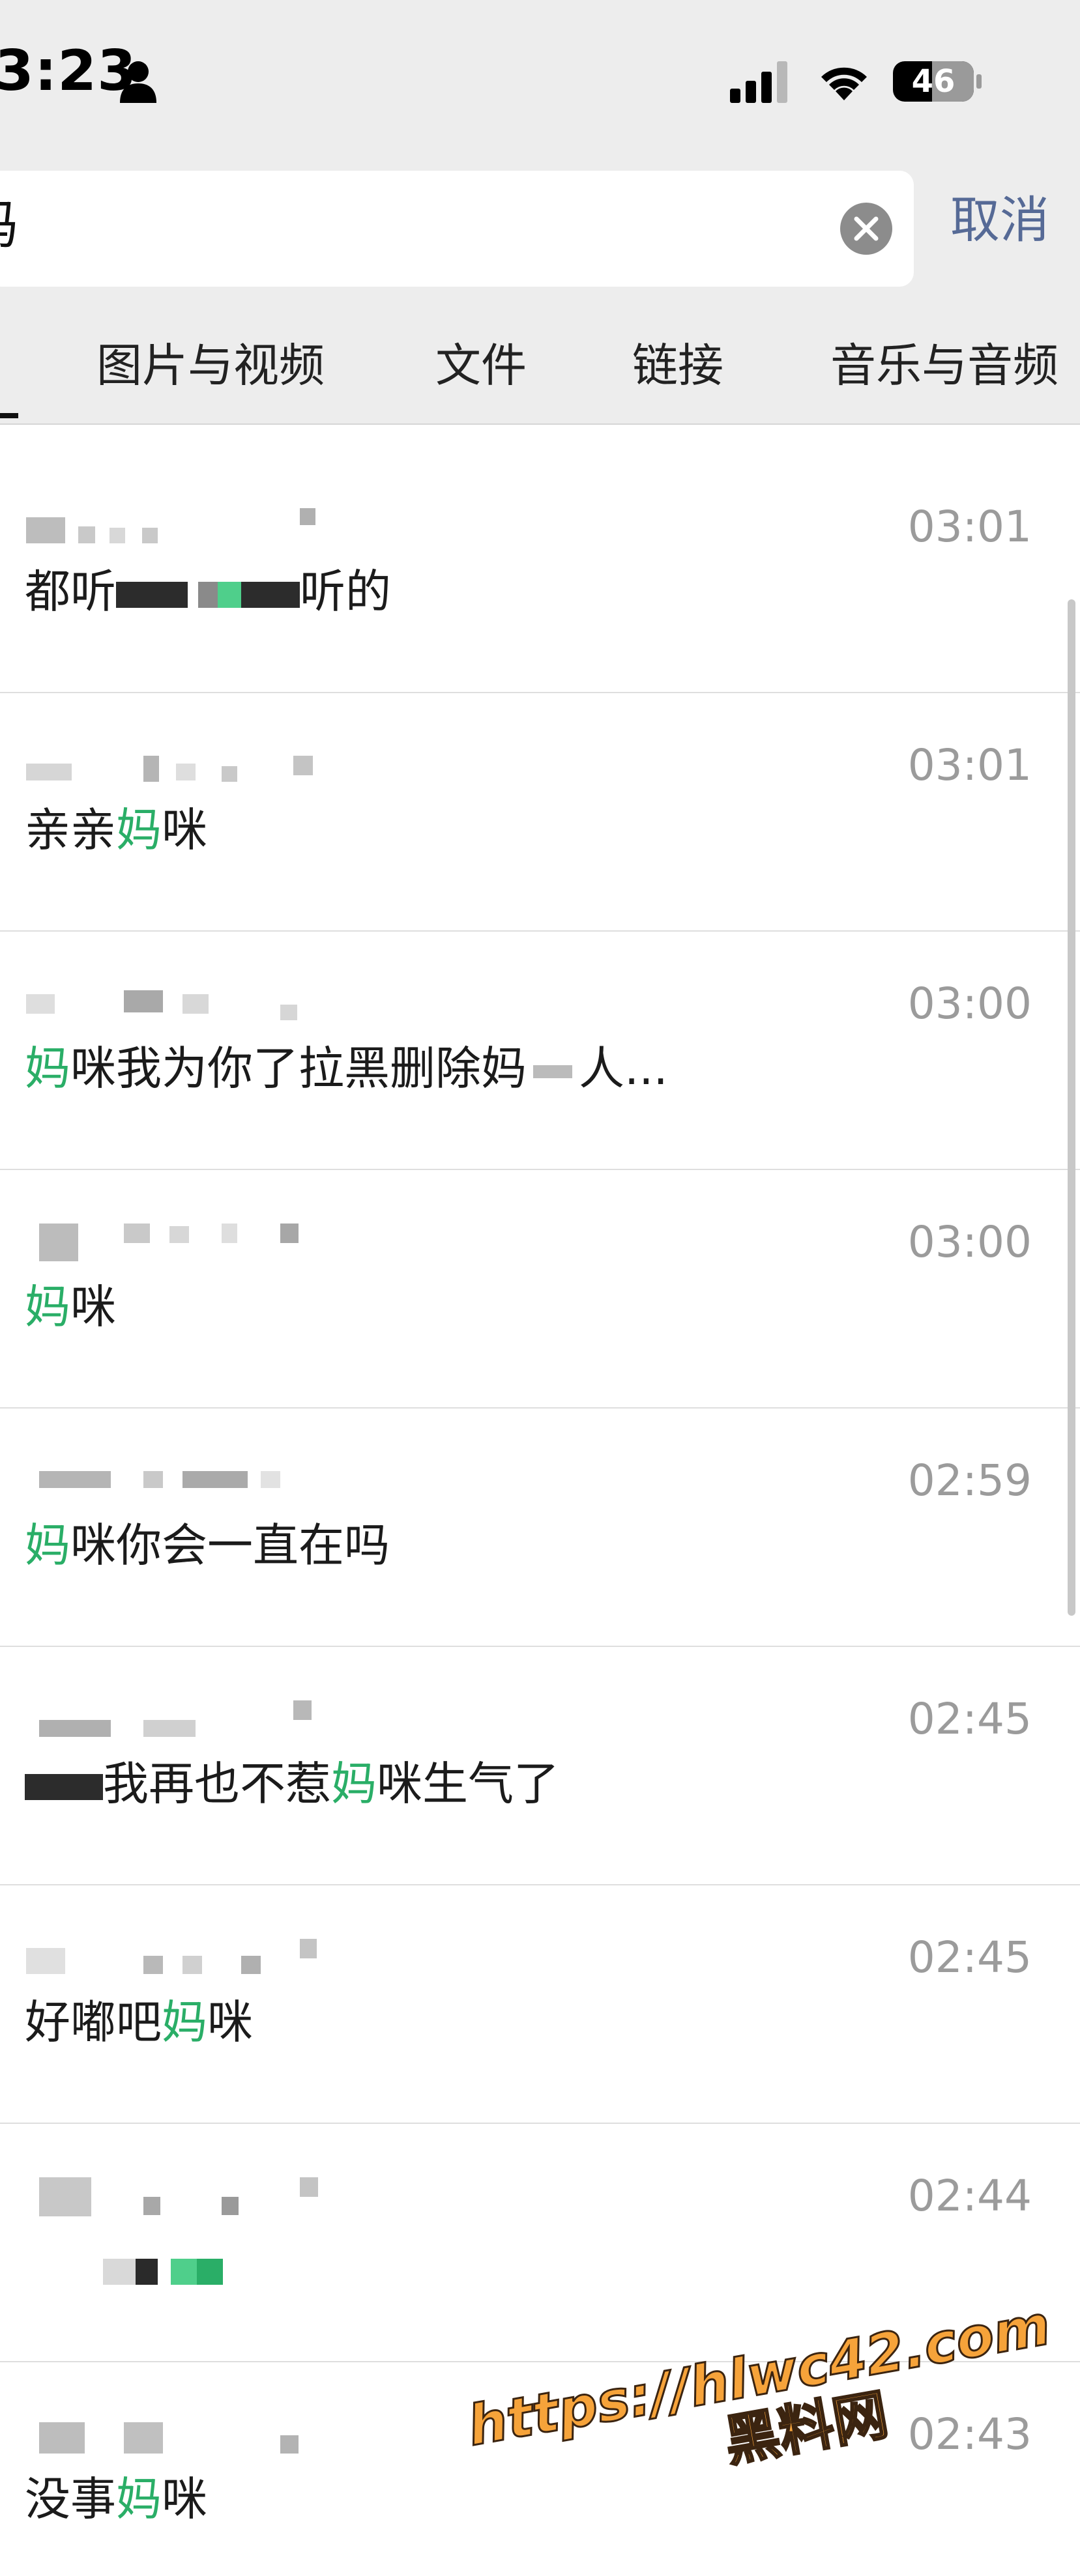 Image resolution: width=1080 pixels, height=2576 pixels. Describe the element at coordinates (540, 364) in the screenshot. I see `category-tabs: 图片与视频 文件 链接 音乐与音频` at that location.